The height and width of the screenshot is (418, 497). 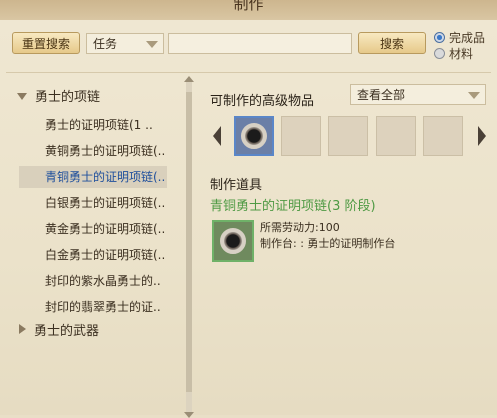 I want to click on search-button: 搜索, so click(x=392, y=43).